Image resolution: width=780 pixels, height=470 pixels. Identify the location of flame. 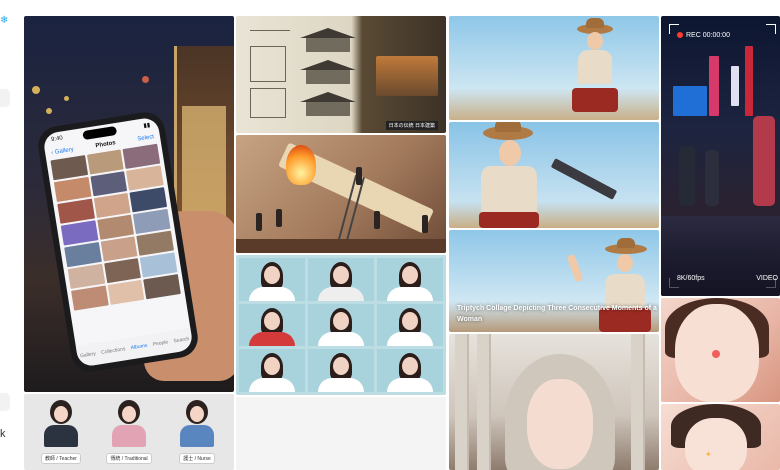
(301, 165).